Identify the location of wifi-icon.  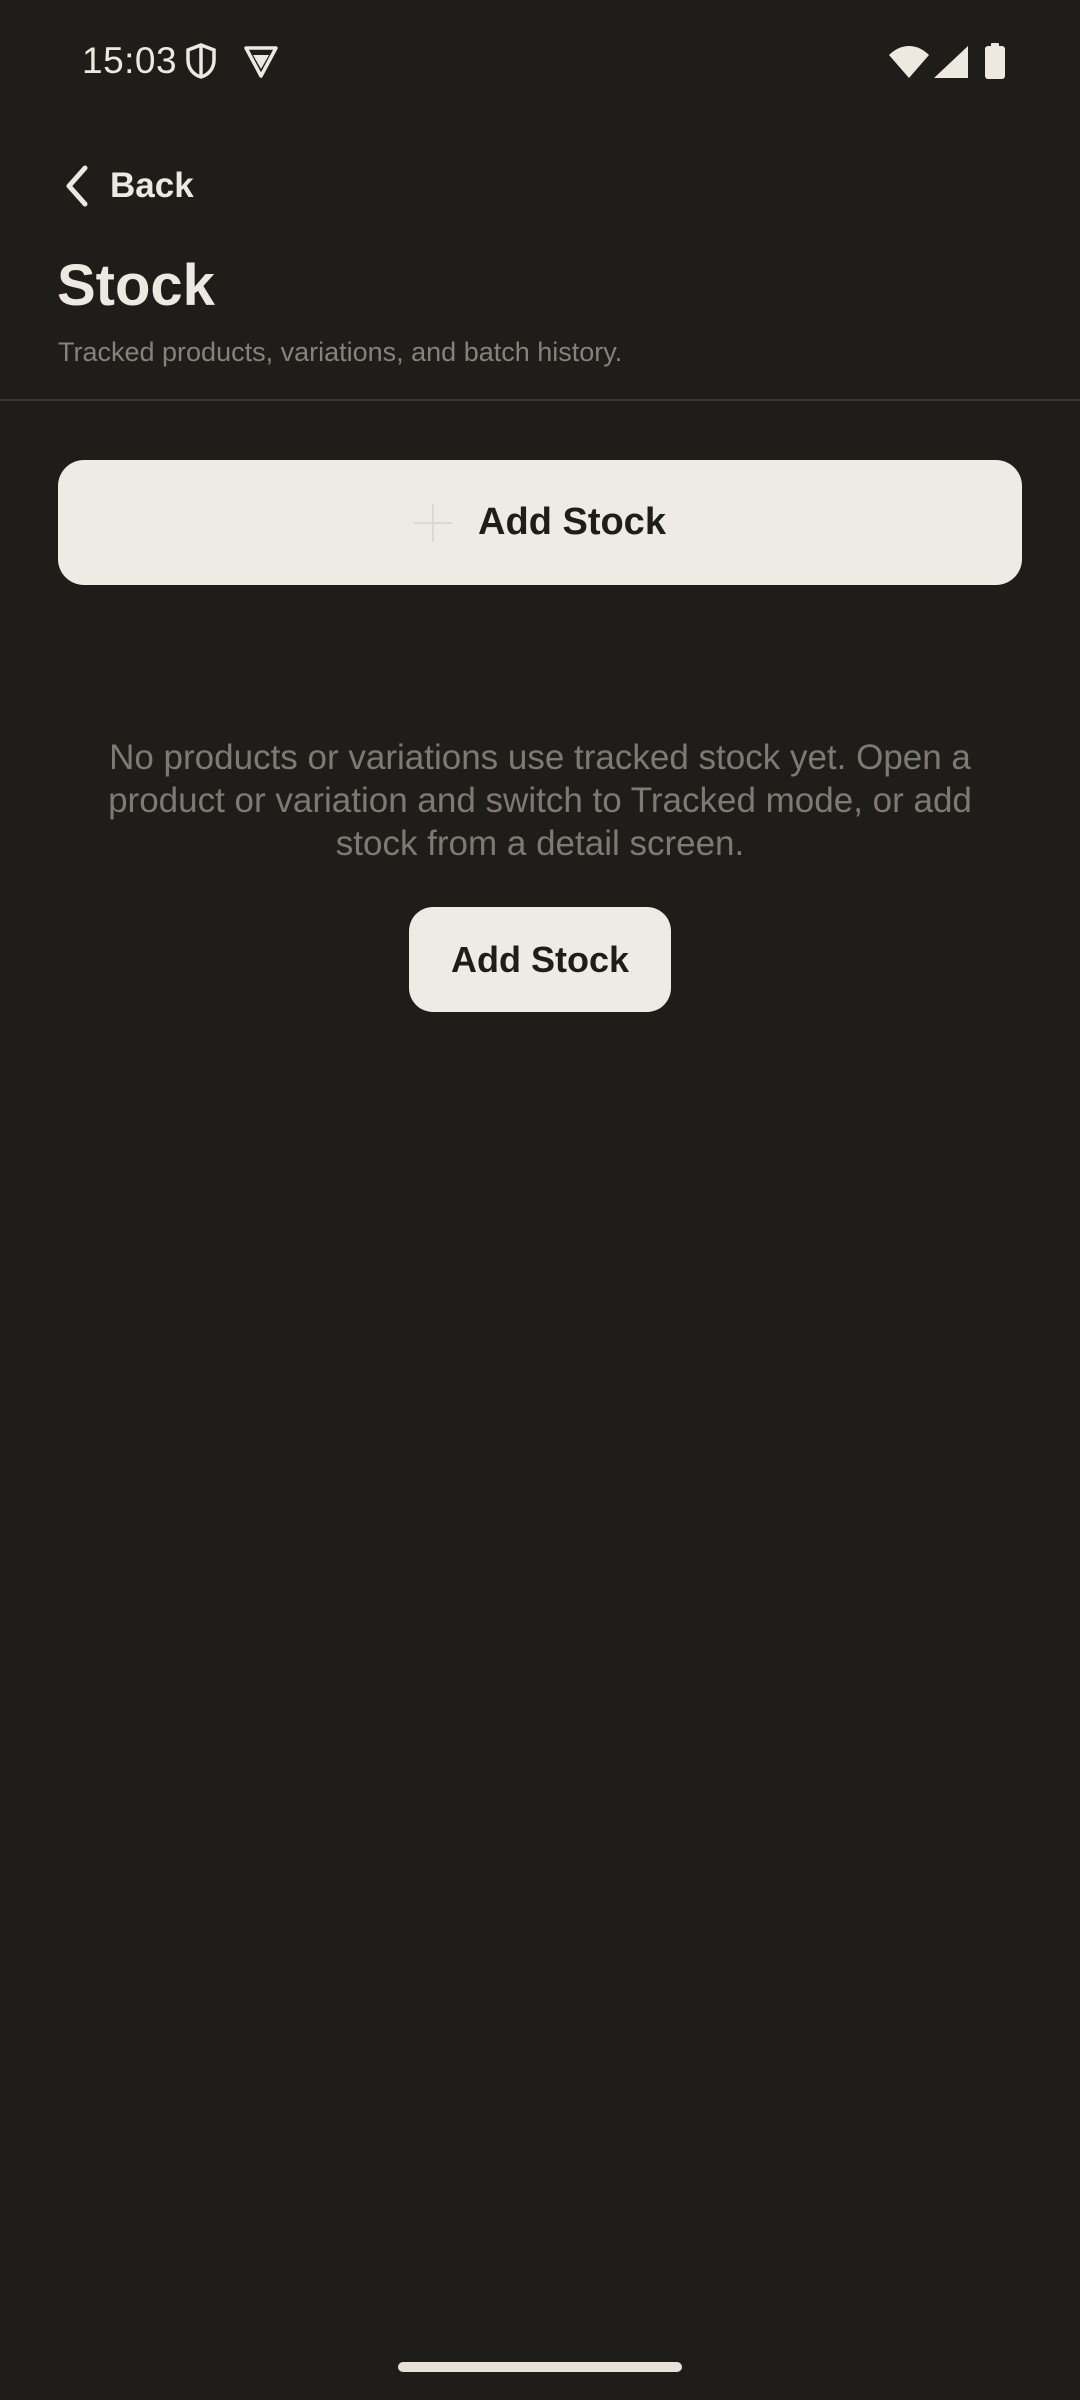
(909, 62).